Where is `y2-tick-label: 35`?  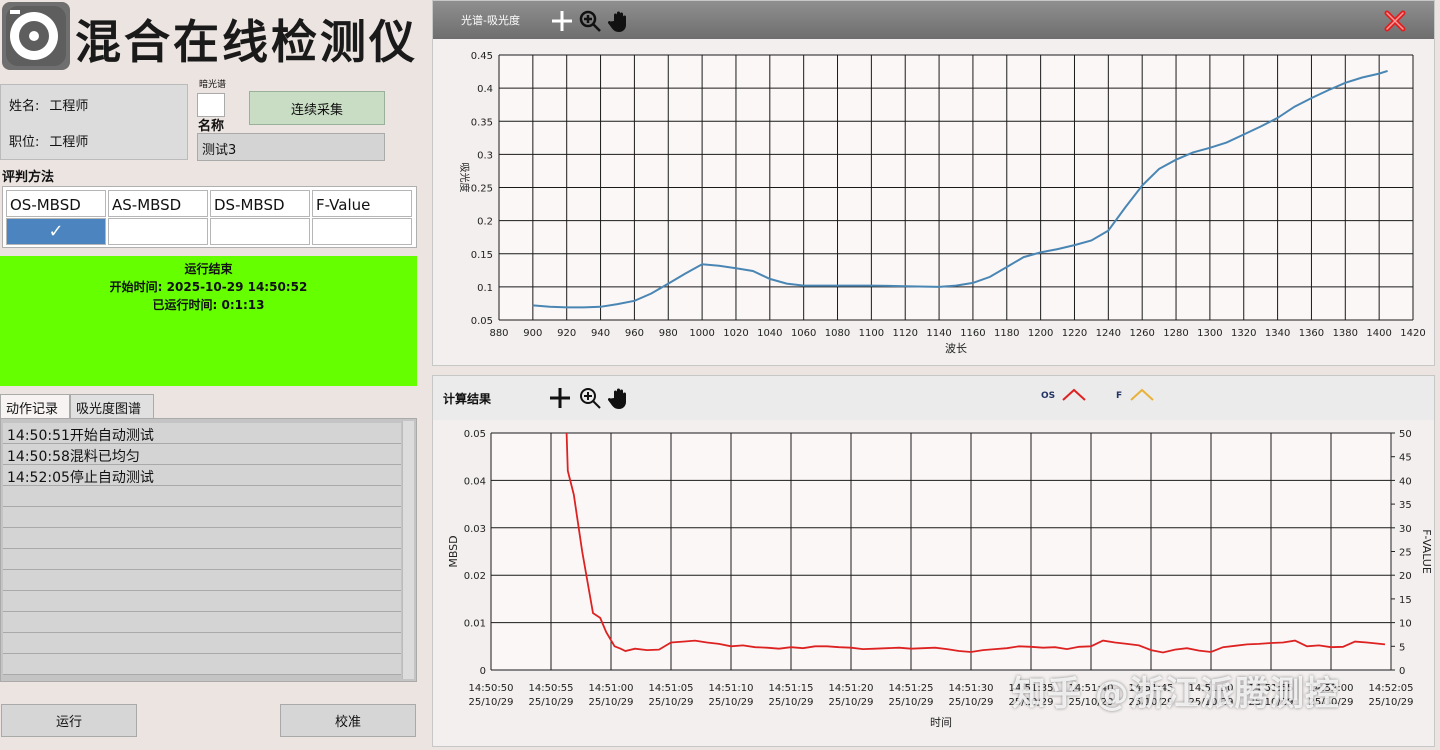
y2-tick-label: 35 is located at coordinates (1405, 505).